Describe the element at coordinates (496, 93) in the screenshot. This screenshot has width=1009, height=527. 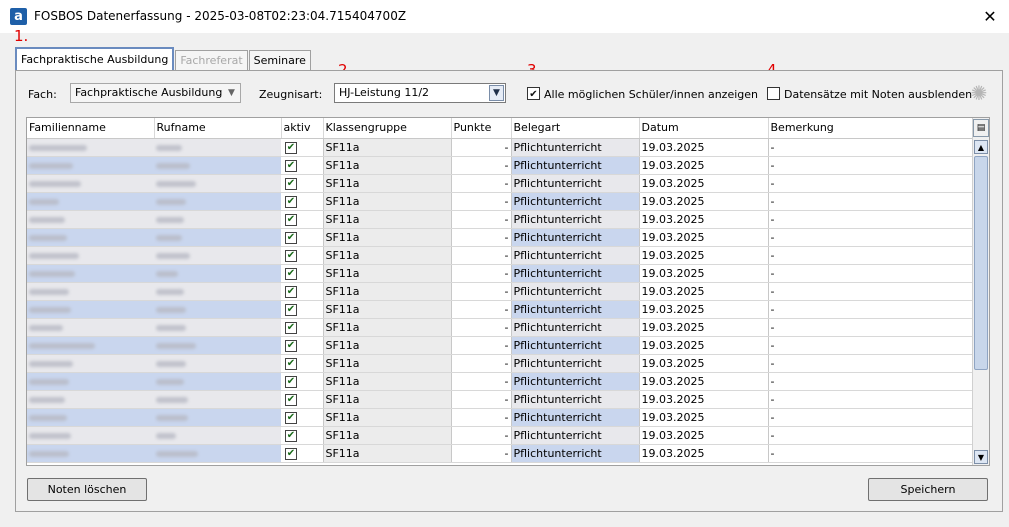
I see `chevron-down-icon: ▼` at that location.